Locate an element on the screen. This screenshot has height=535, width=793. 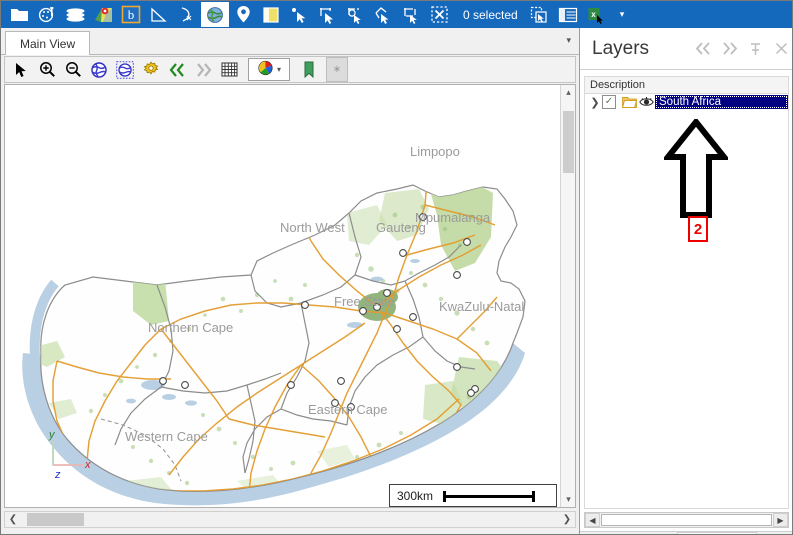
layers-dock-header: Layers is located at coordinates (686, 49).